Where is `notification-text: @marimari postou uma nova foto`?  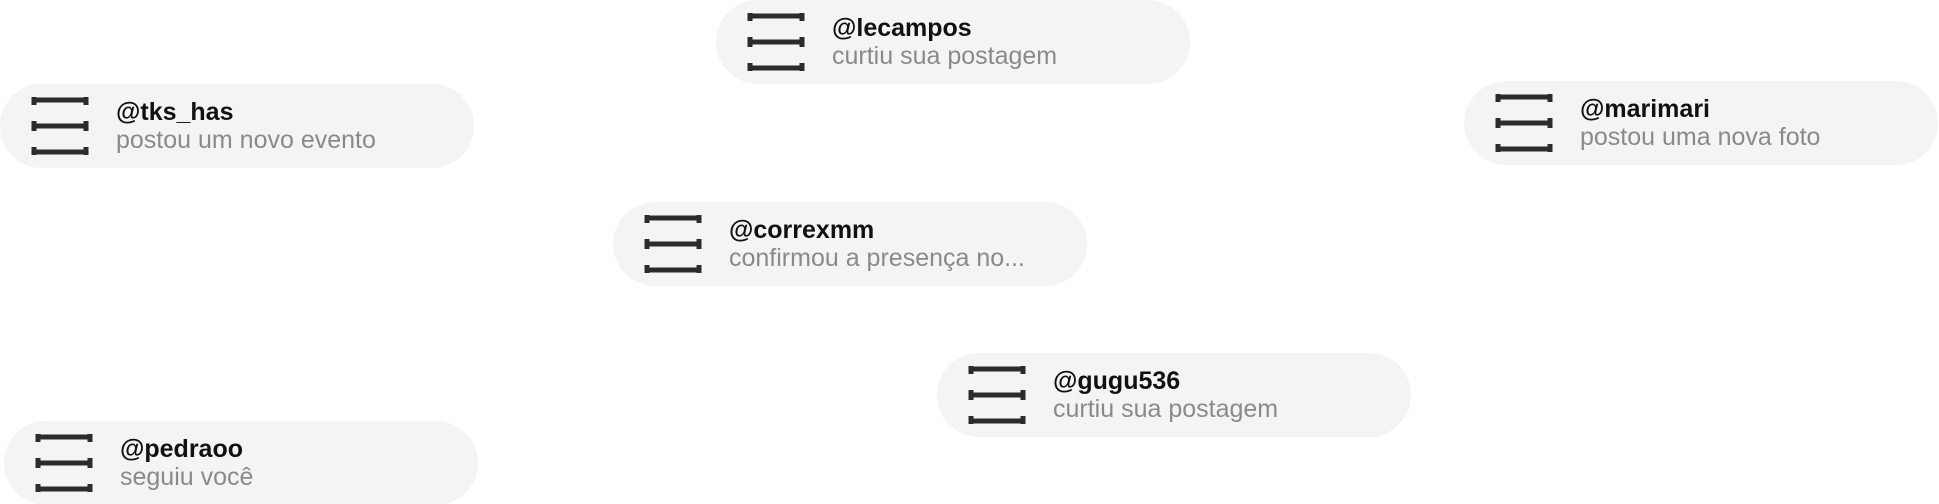 notification-text: @marimari postou uma nova foto is located at coordinates (1700, 123).